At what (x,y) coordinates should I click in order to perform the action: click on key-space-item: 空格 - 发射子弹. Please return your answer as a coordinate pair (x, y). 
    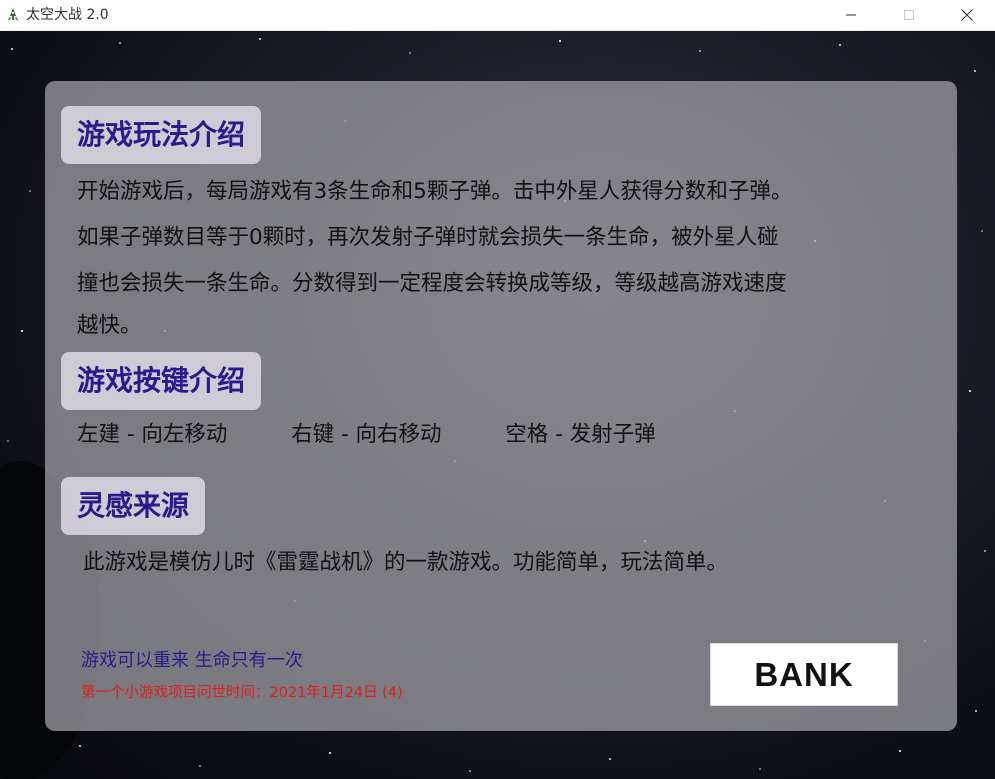
    Looking at the image, I should click on (580, 434).